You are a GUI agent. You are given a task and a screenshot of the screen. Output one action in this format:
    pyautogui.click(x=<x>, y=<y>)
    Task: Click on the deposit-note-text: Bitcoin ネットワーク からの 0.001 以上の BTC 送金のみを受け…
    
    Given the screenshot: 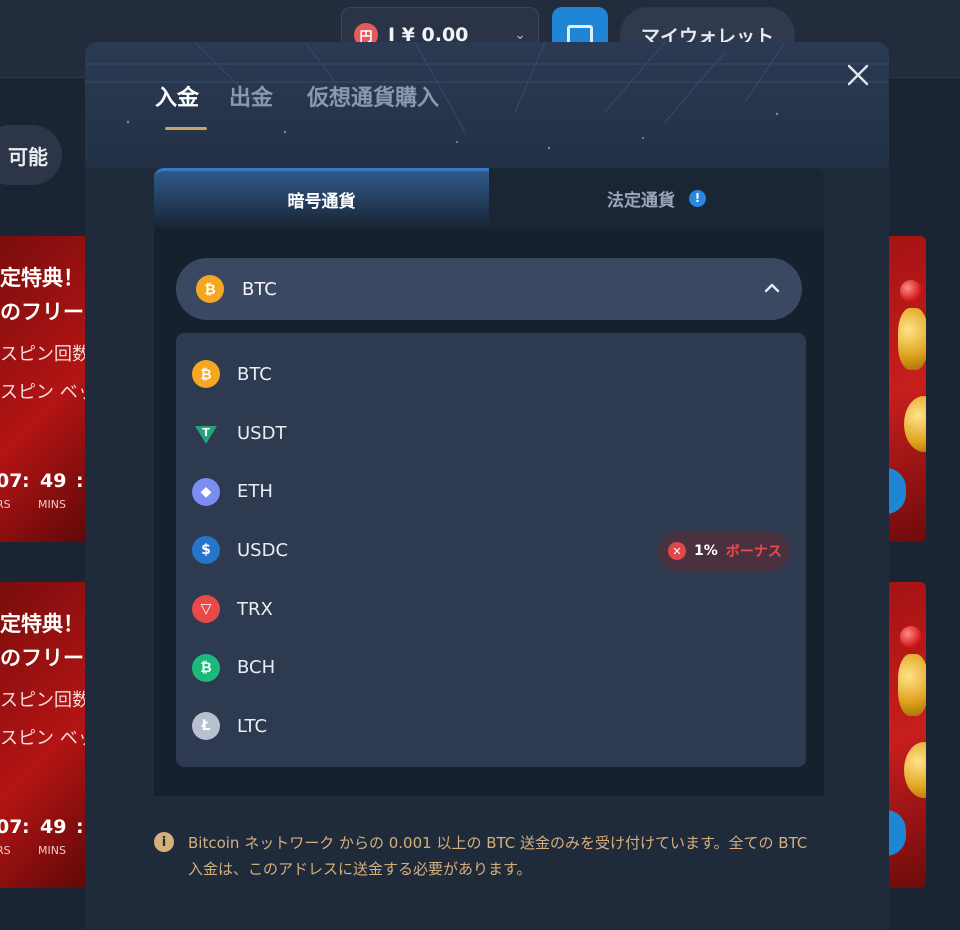 What is the action you would take?
    pyautogui.click(x=498, y=856)
    